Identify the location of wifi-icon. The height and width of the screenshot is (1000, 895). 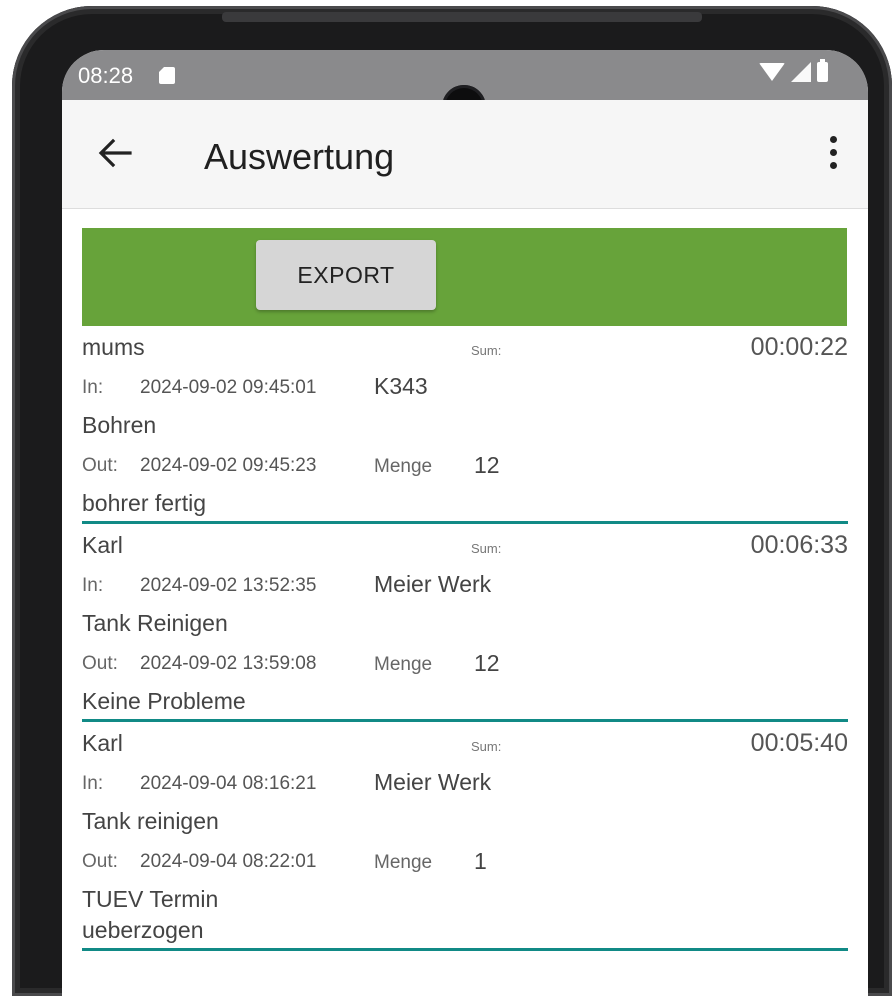
(772, 72).